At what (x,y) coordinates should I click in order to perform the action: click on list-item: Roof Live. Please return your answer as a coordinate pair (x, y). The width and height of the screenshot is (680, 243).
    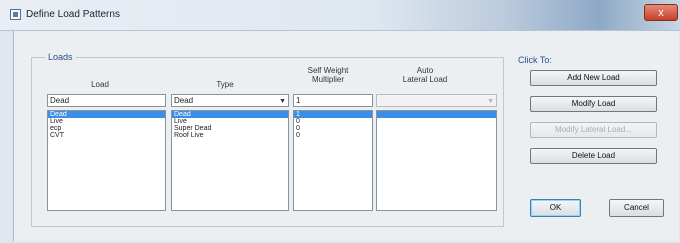
    Looking at the image, I should click on (230, 135).